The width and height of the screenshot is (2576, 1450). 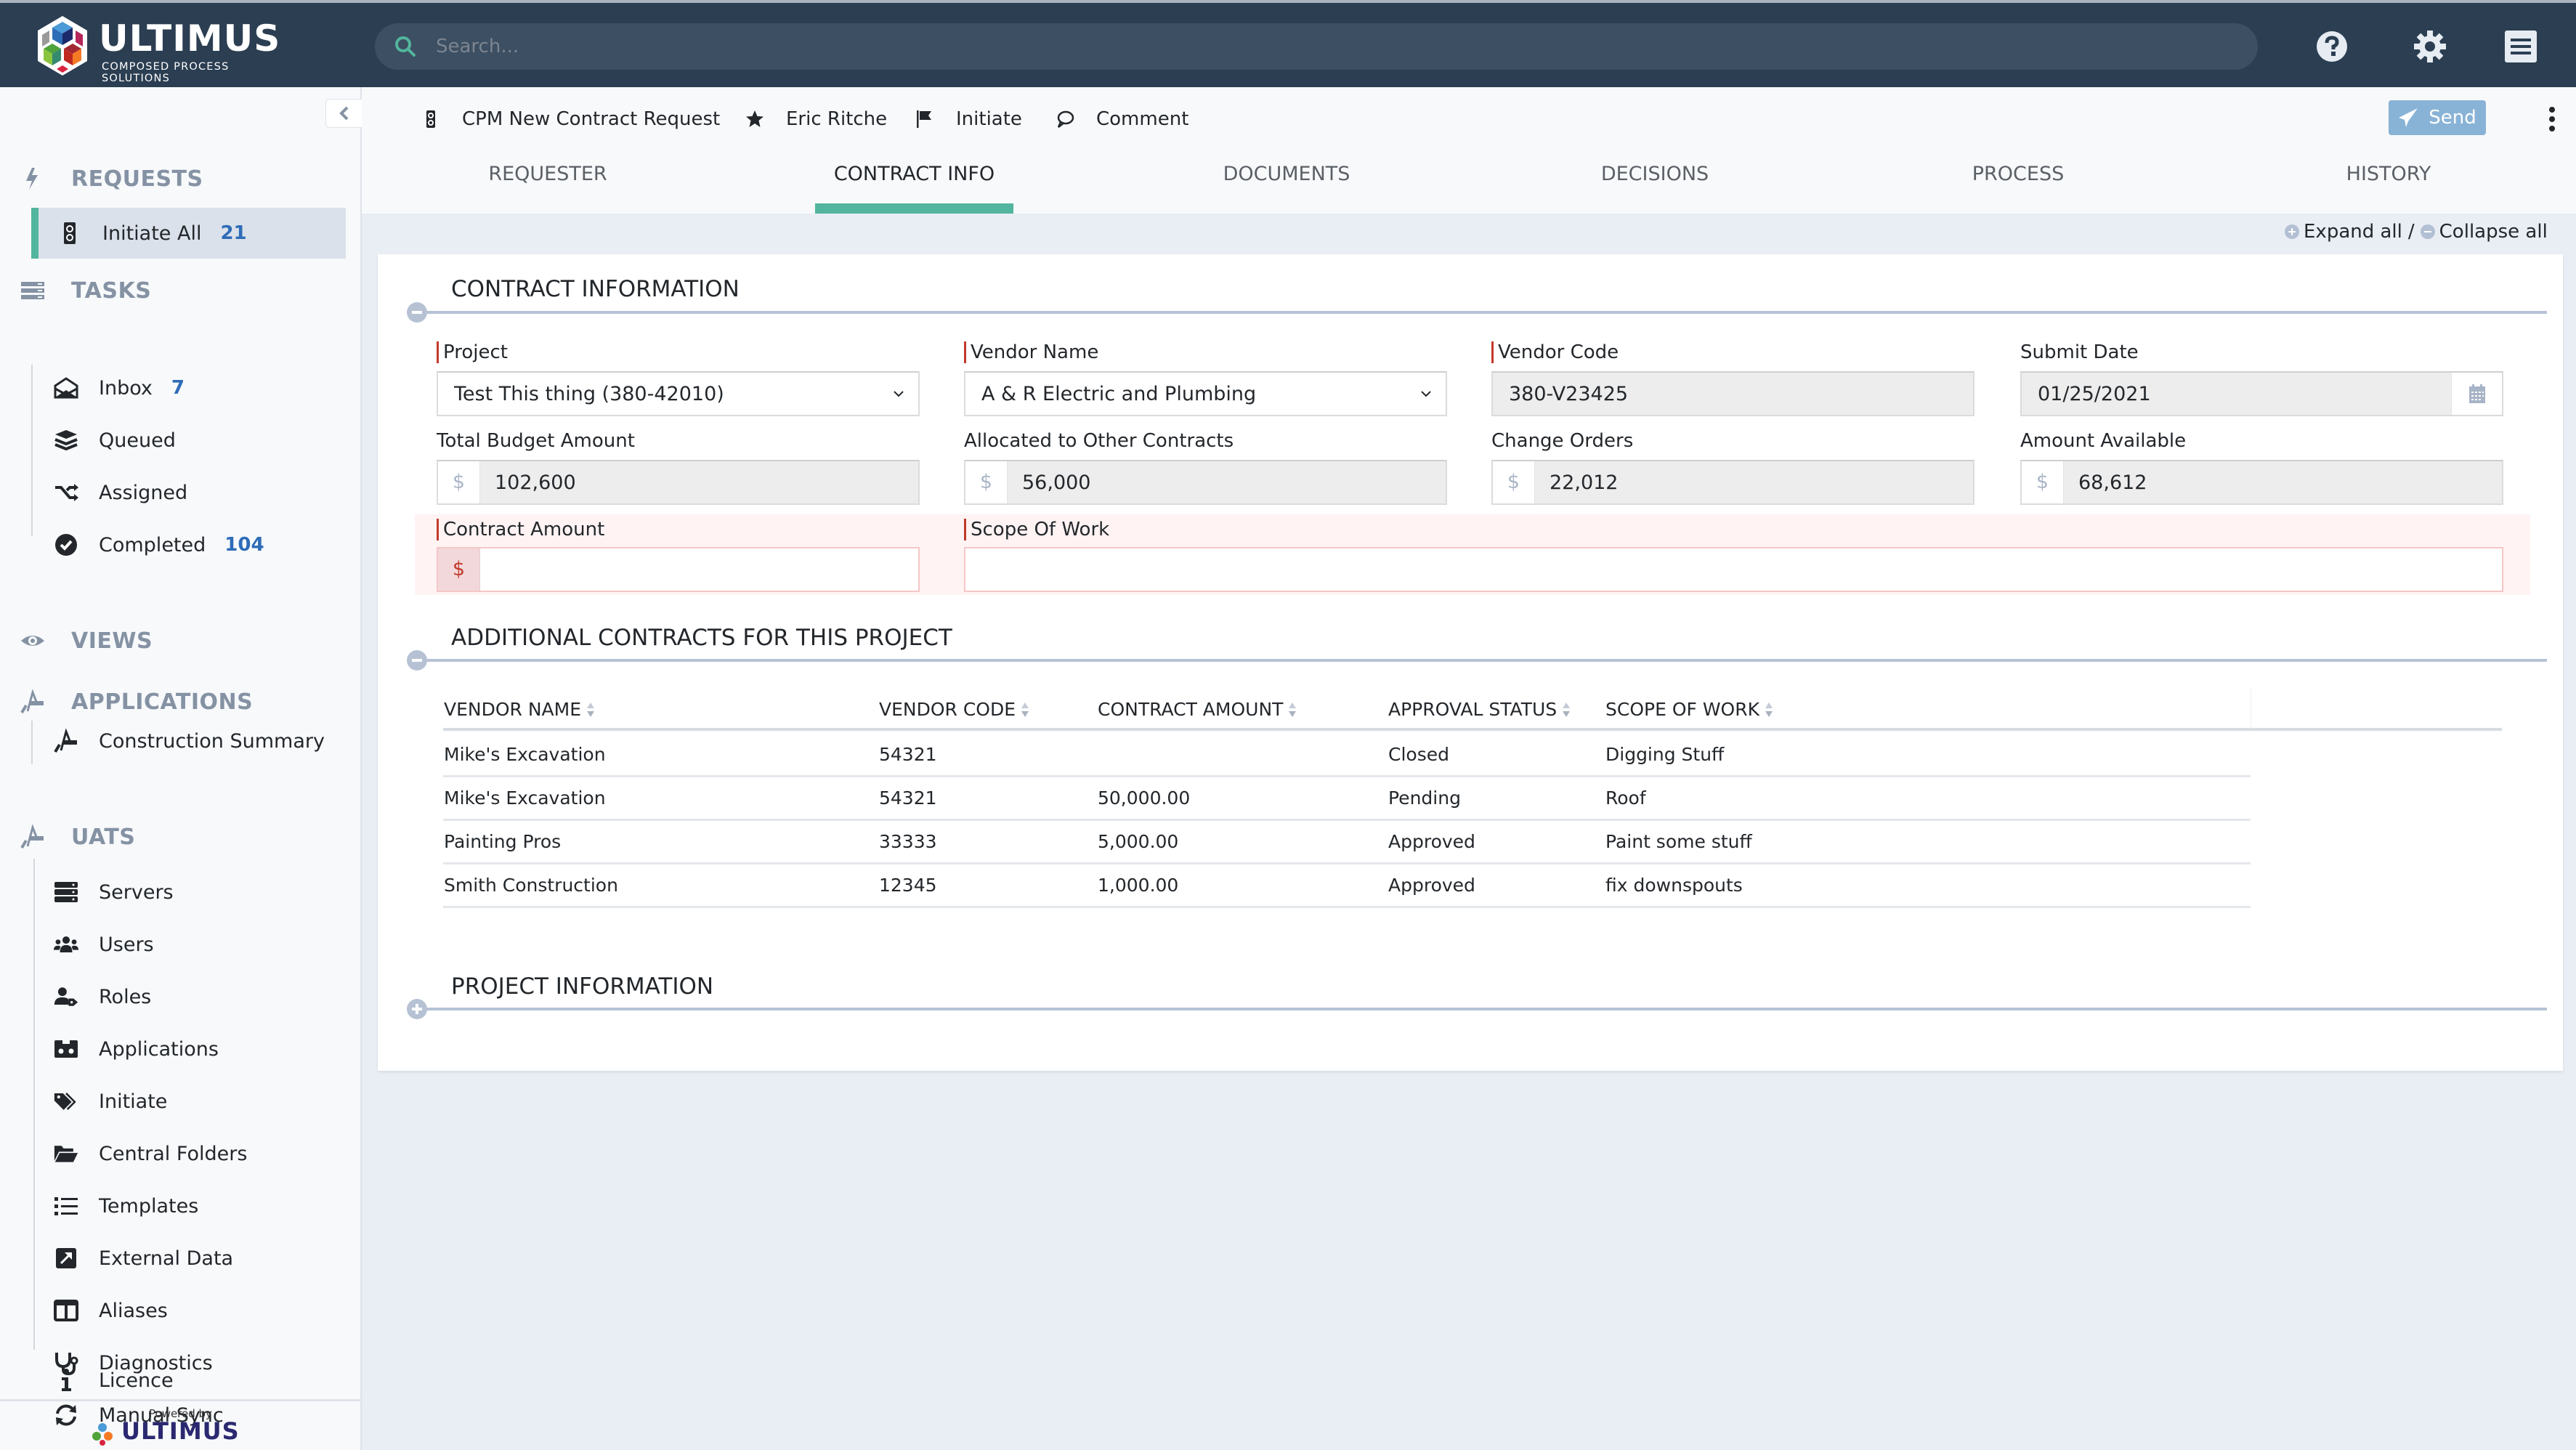 What do you see at coordinates (1144, 798) in the screenshot?
I see `table-cell: 50,000.00` at bounding box center [1144, 798].